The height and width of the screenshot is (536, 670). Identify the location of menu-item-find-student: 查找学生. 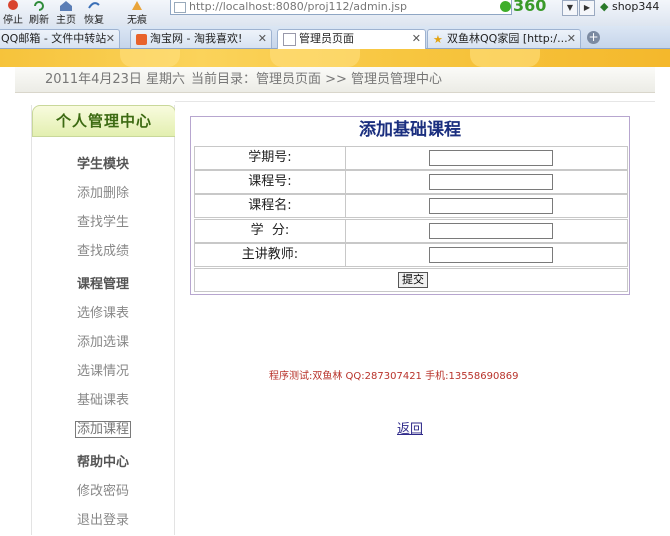
(103, 220).